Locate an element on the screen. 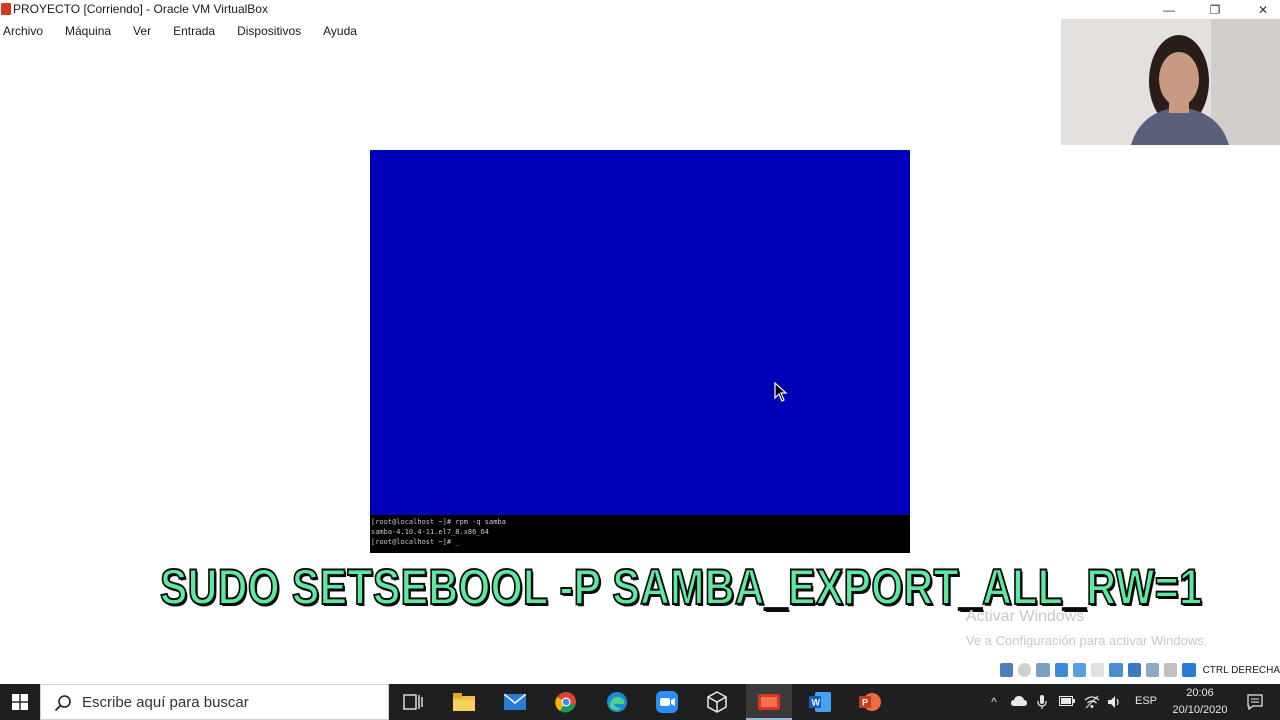 This screenshot has height=720, width=1280. video-capture-icon is located at coordinates (1134, 670).